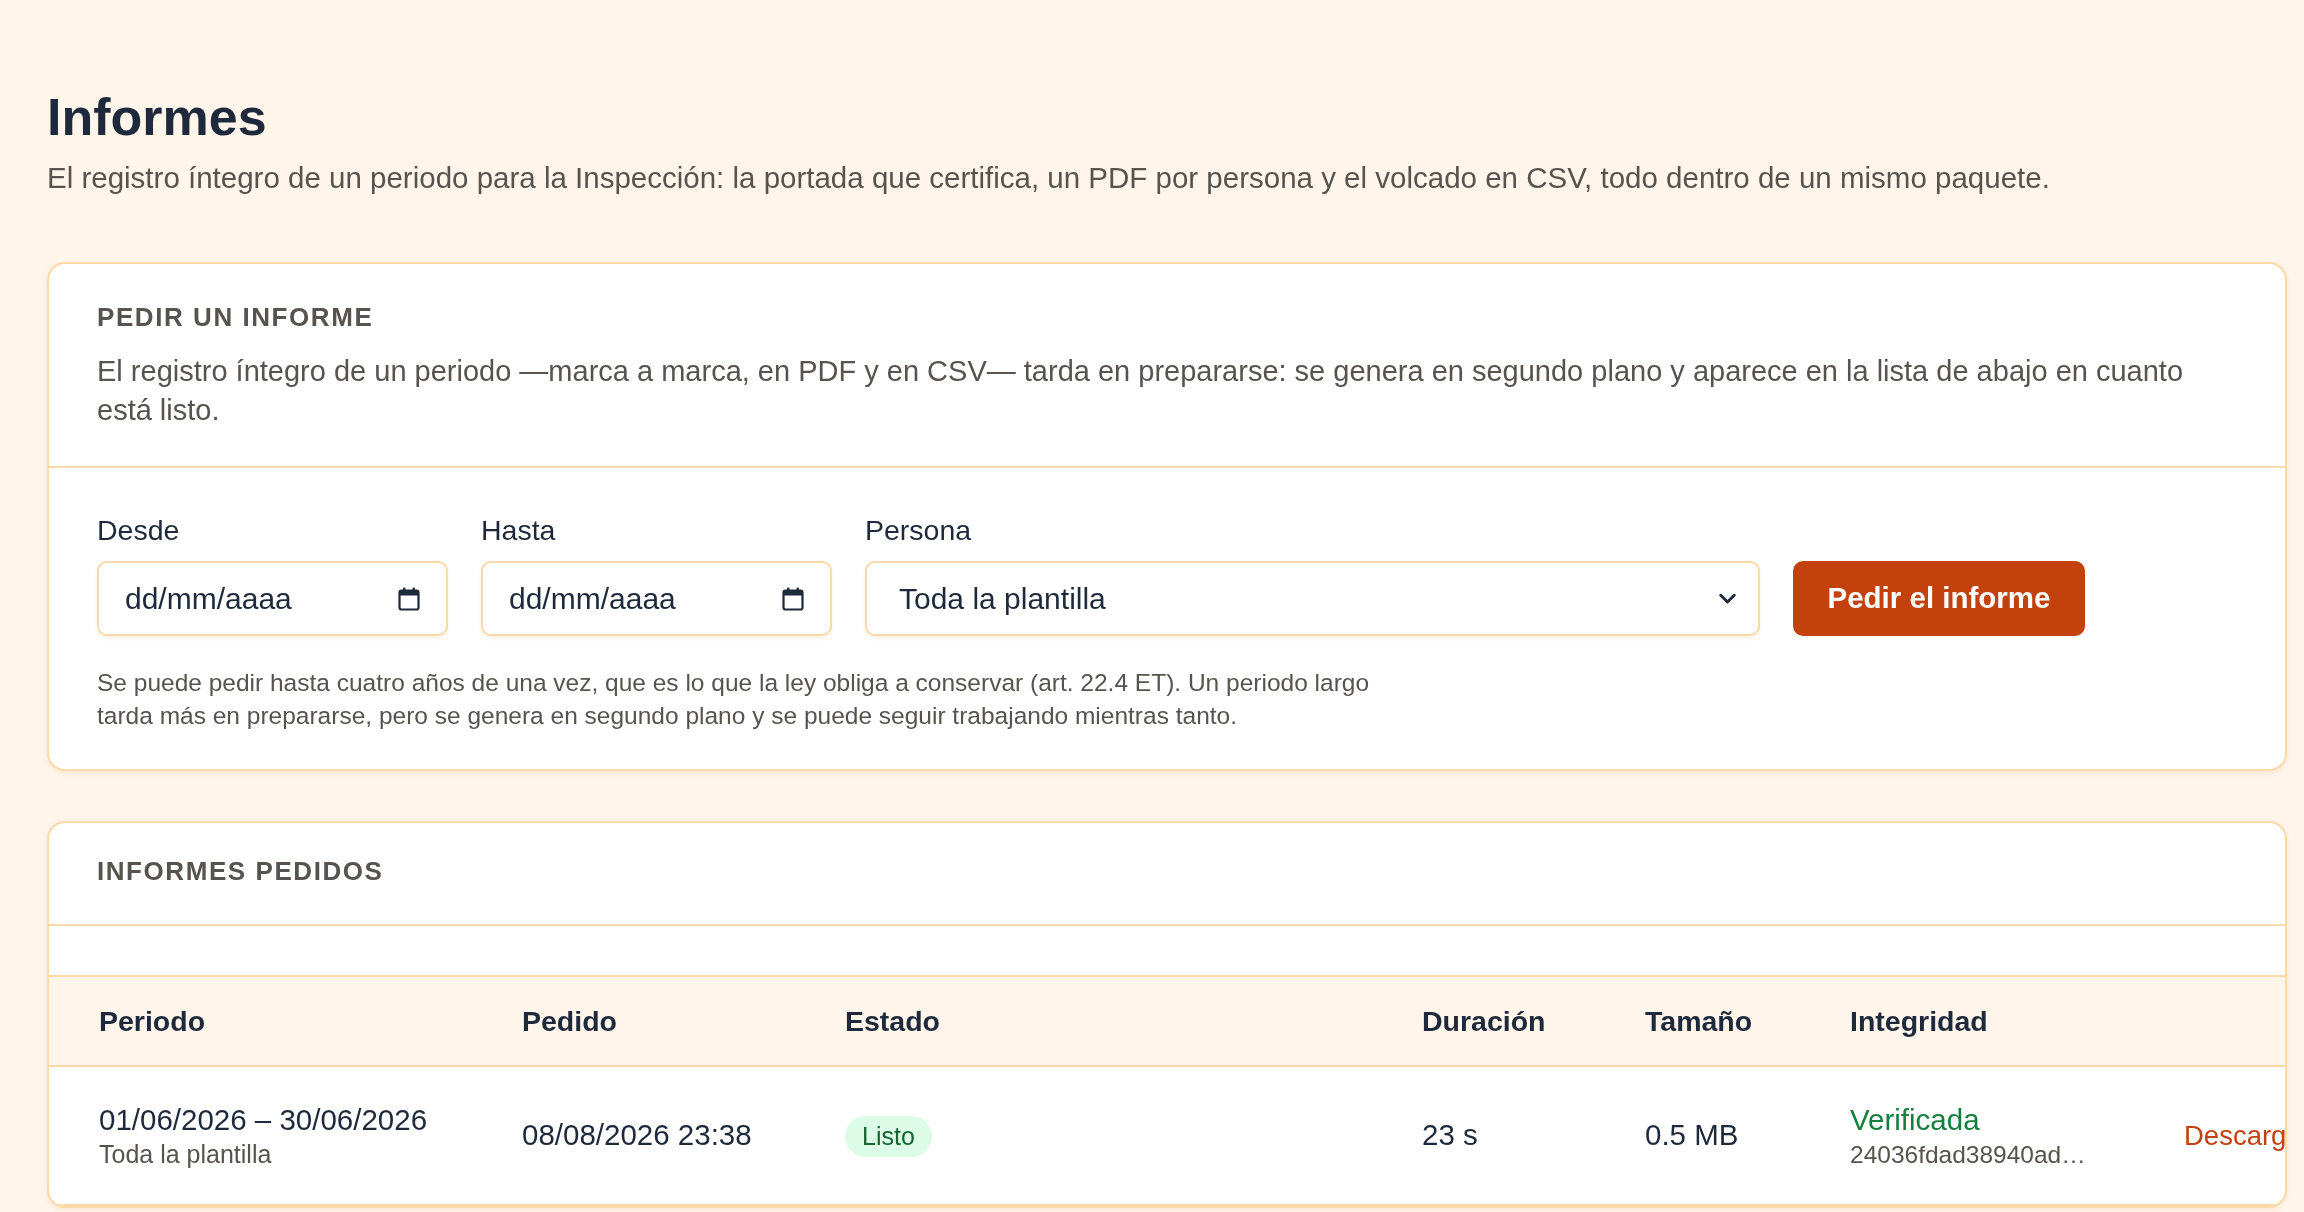  Describe the element at coordinates (2234, 1136) in the screenshot. I see `download-link: Descarg` at that location.